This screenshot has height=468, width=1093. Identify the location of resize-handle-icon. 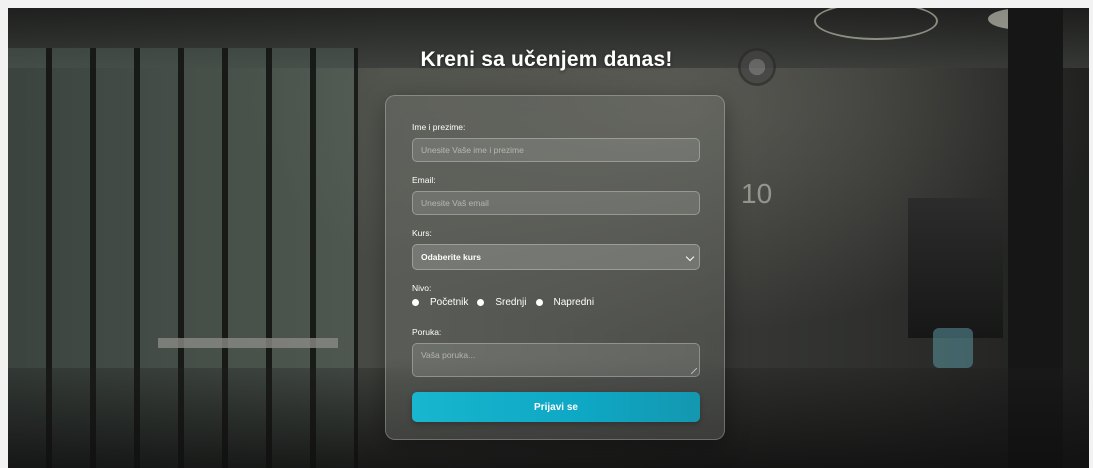
(694, 371).